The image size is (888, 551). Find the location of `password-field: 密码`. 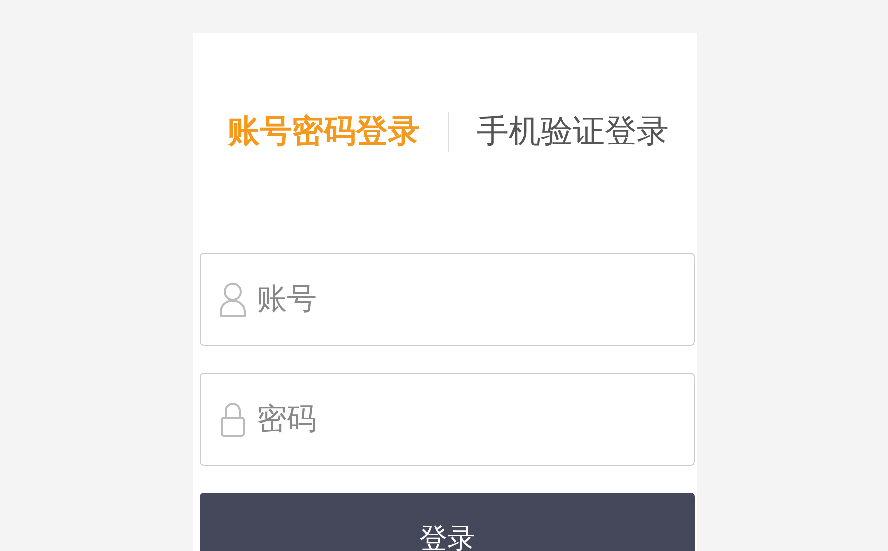

password-field: 密码 is located at coordinates (447, 419).